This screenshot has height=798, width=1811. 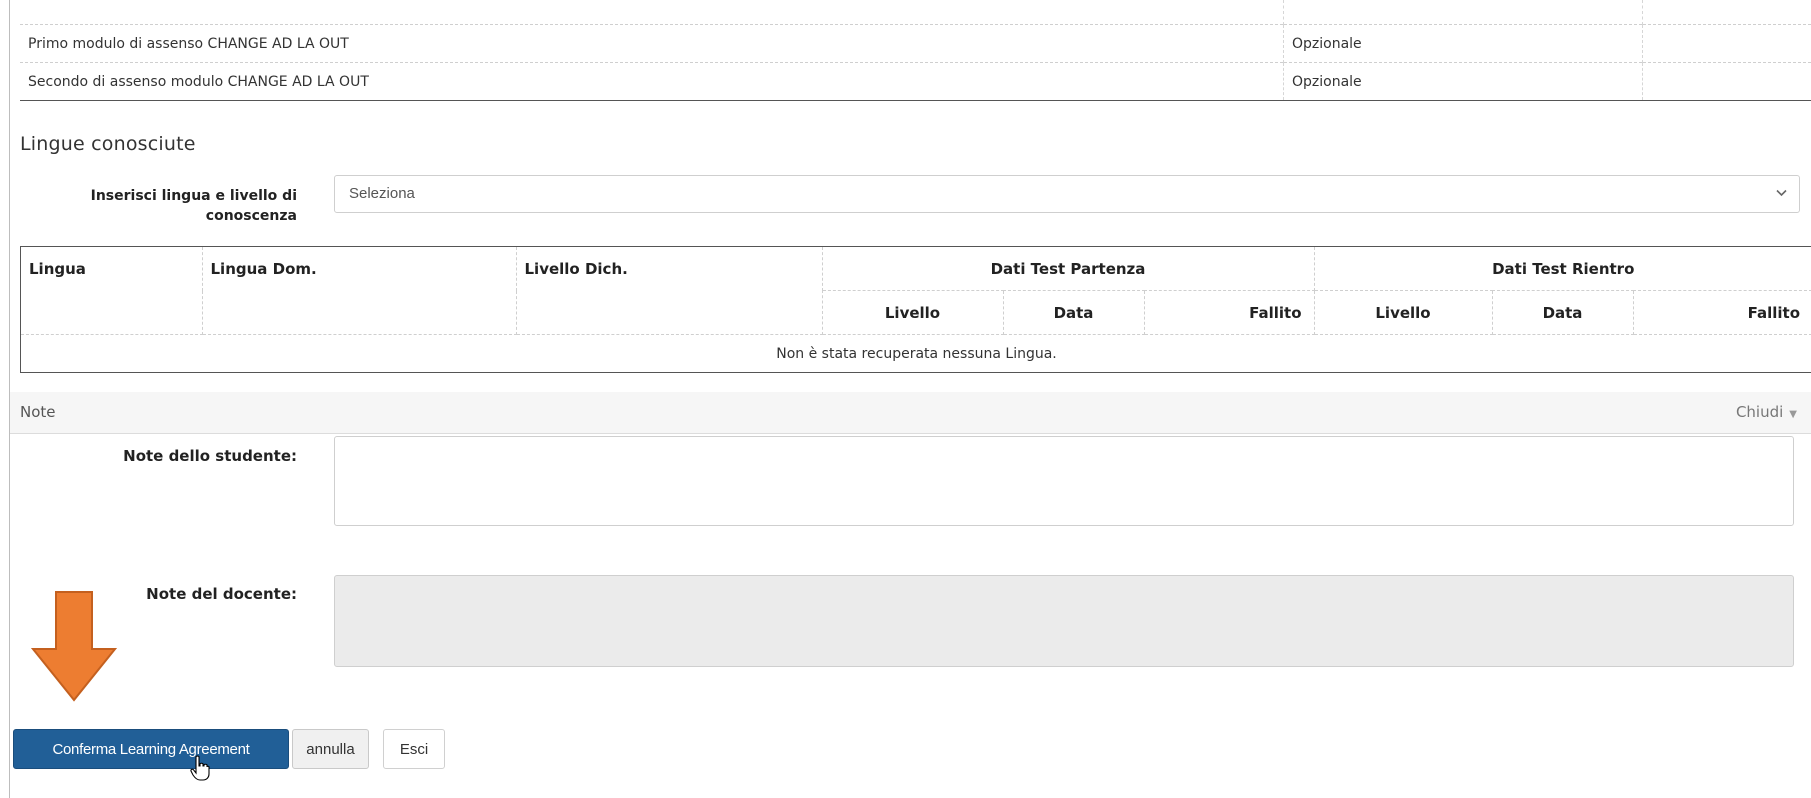 What do you see at coordinates (1562, 269) in the screenshot?
I see `column-group-rientro: Dati Test Rientro` at bounding box center [1562, 269].